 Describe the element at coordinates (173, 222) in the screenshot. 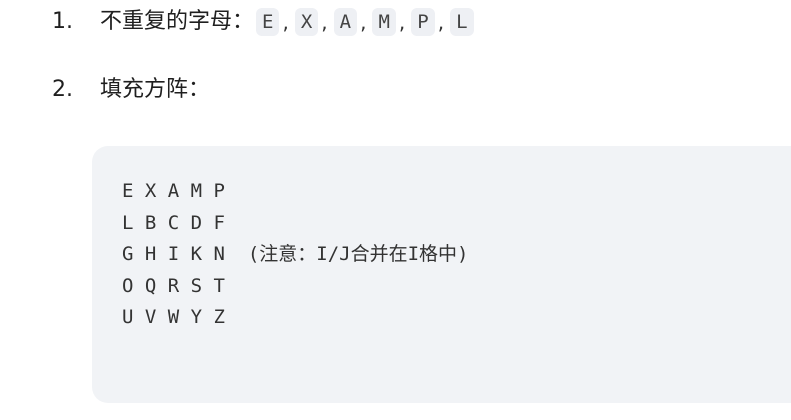

I see `matrix-row: L B C D F` at that location.